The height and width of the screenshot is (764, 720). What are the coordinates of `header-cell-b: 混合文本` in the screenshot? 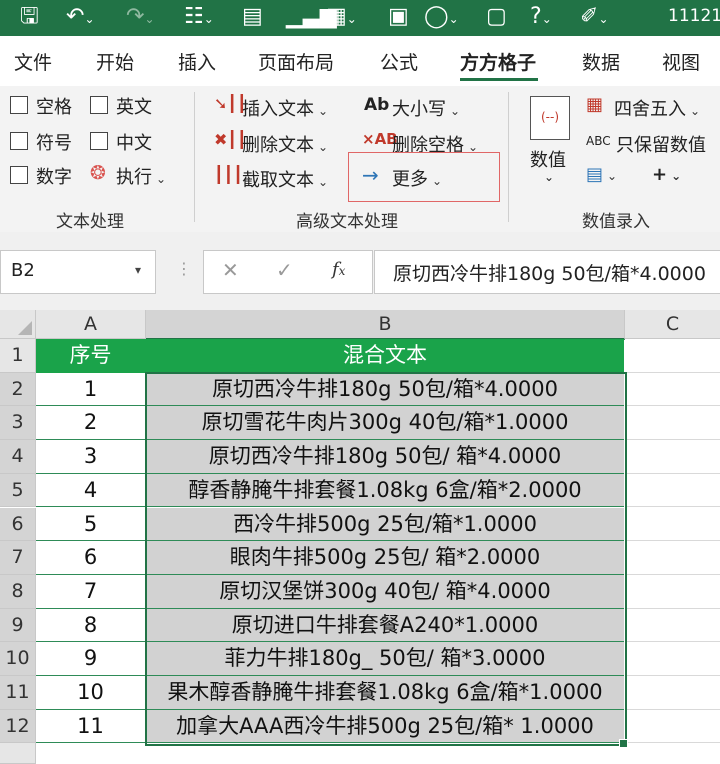 It's located at (385, 356).